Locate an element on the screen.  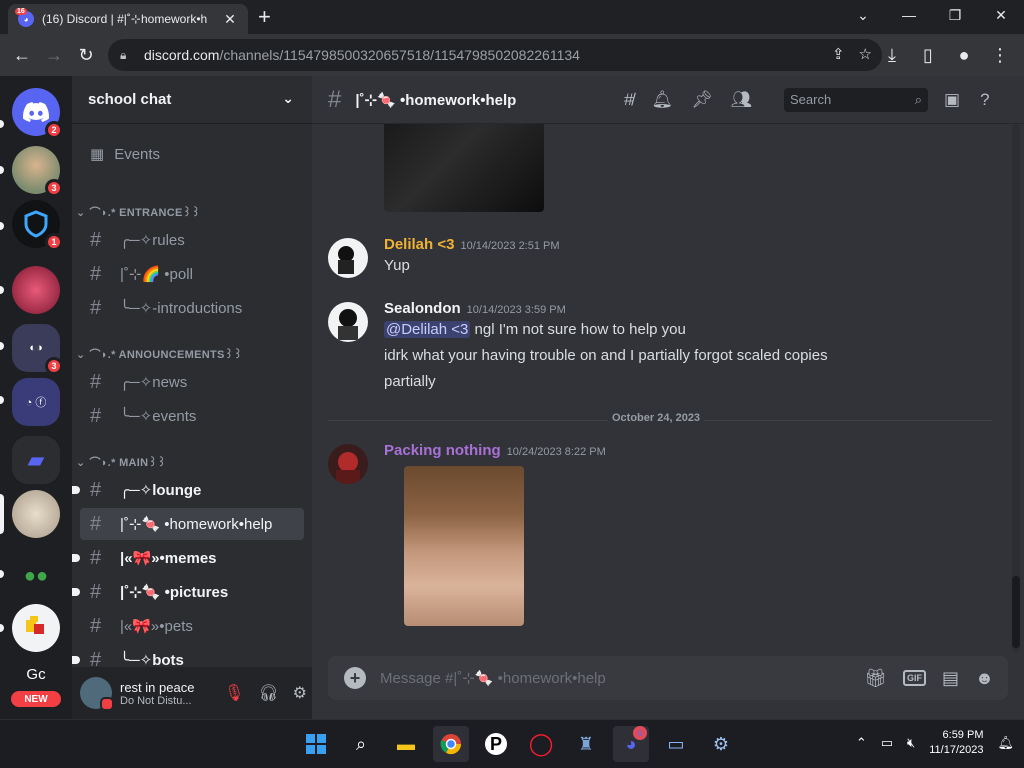
scrollbar is located at coordinates (1016, 388).